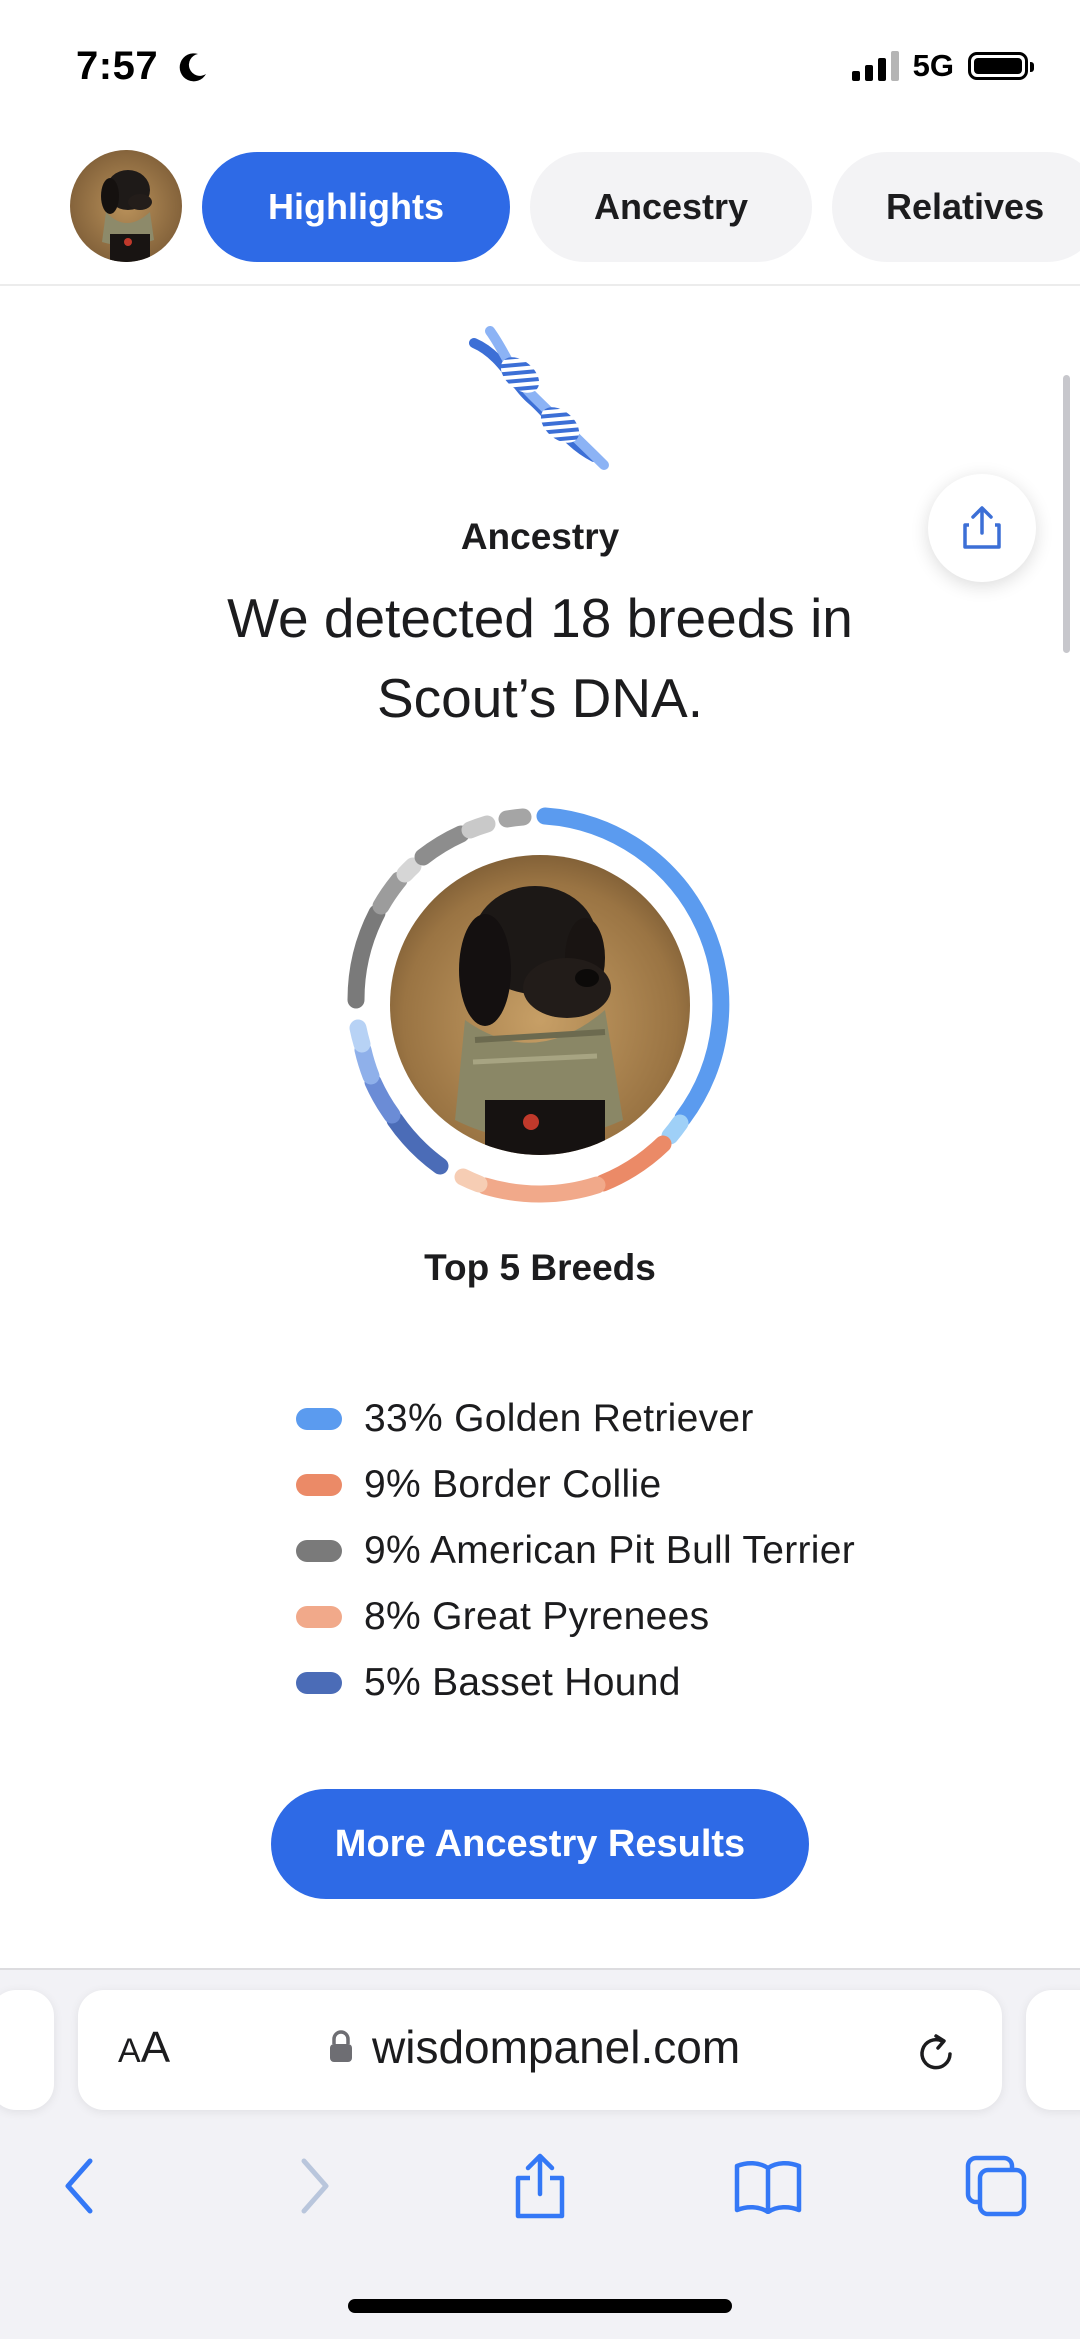 This screenshot has width=1080, height=2339. Describe the element at coordinates (933, 65) in the screenshot. I see `network-type: 5G` at that location.